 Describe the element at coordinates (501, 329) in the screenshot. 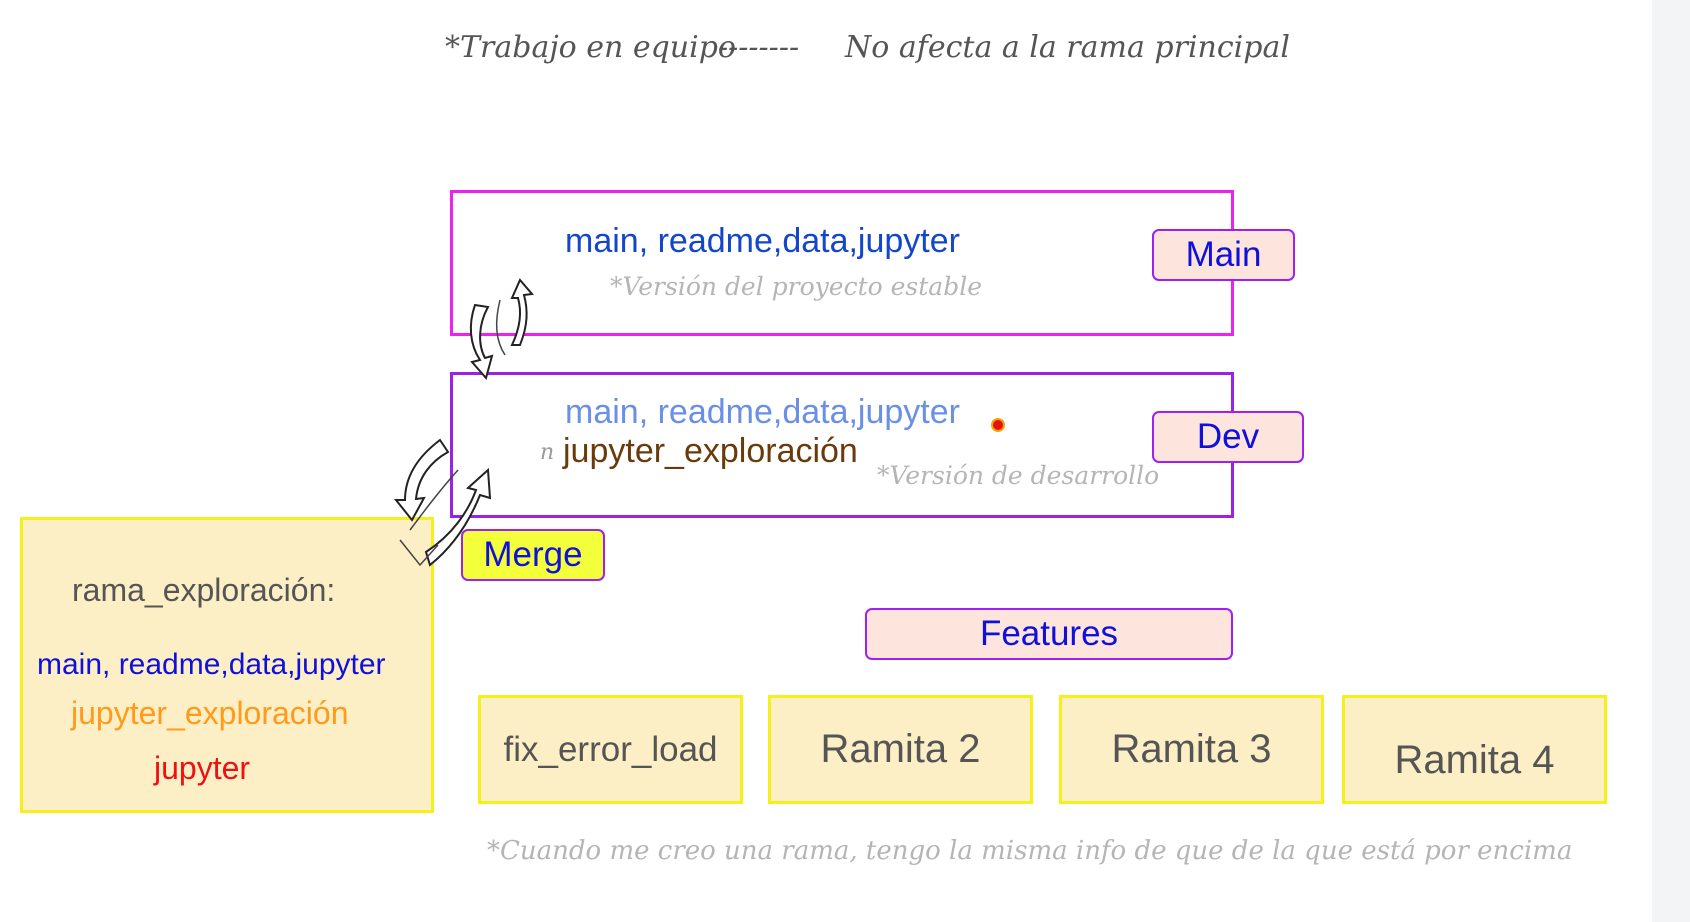

I see `main-dev-sync-arrows-icon` at that location.